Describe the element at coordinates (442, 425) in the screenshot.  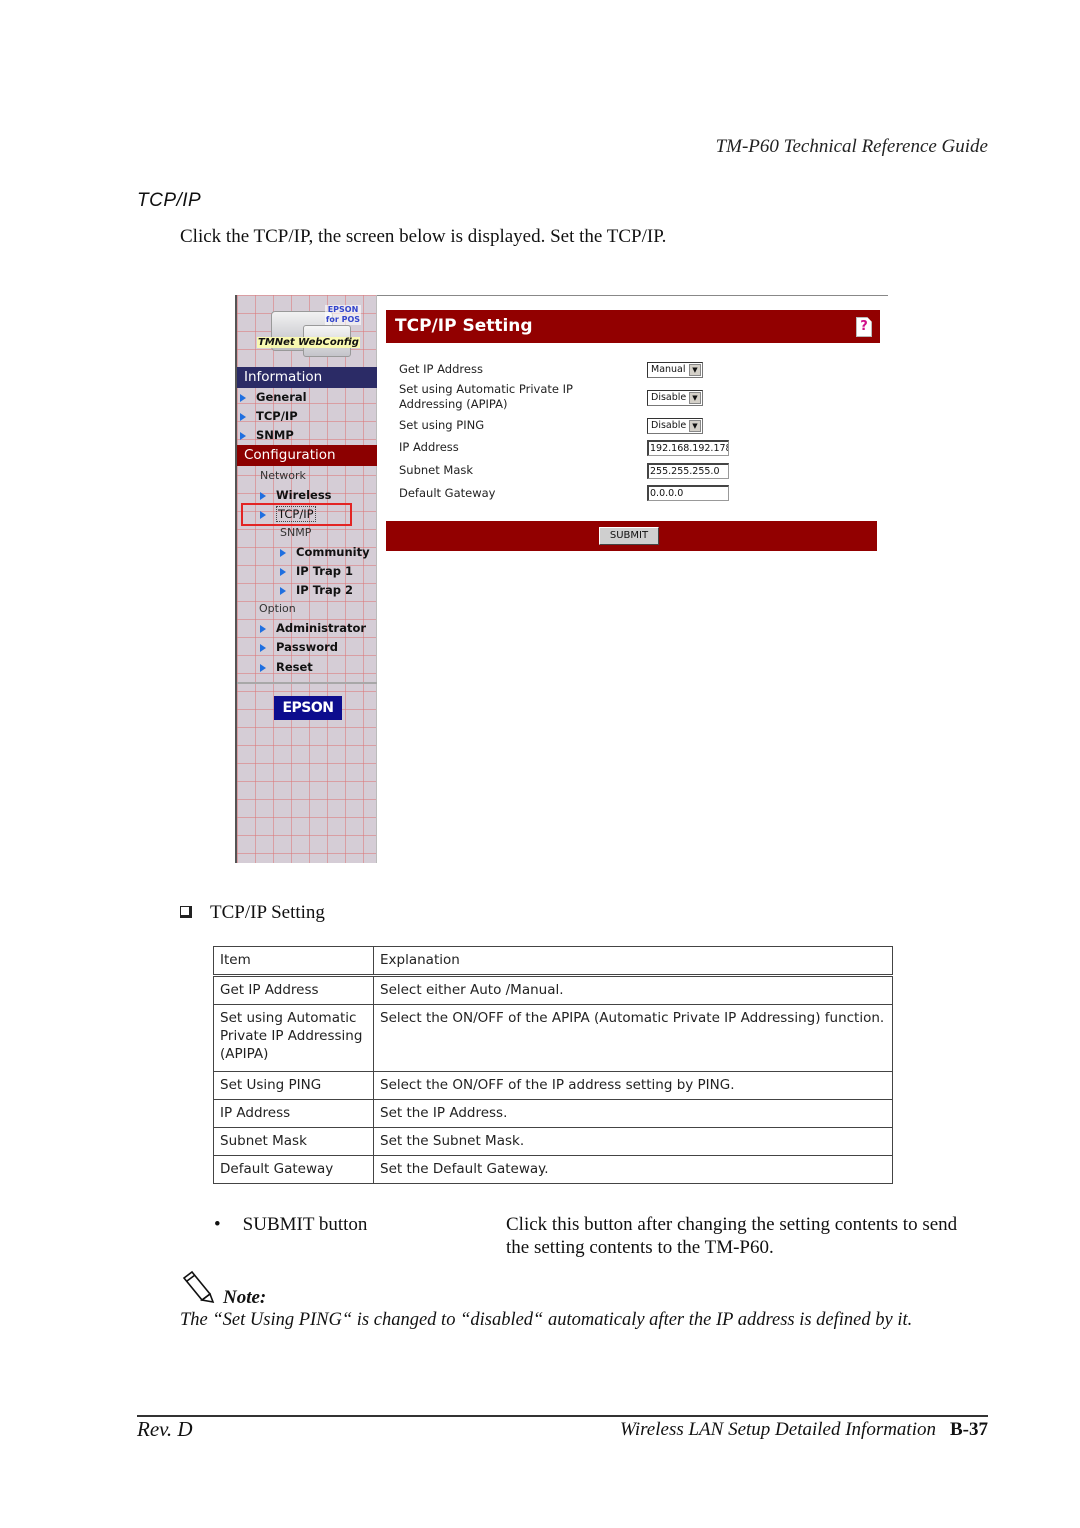
I see `label-set-using-ping: Set using PING` at that location.